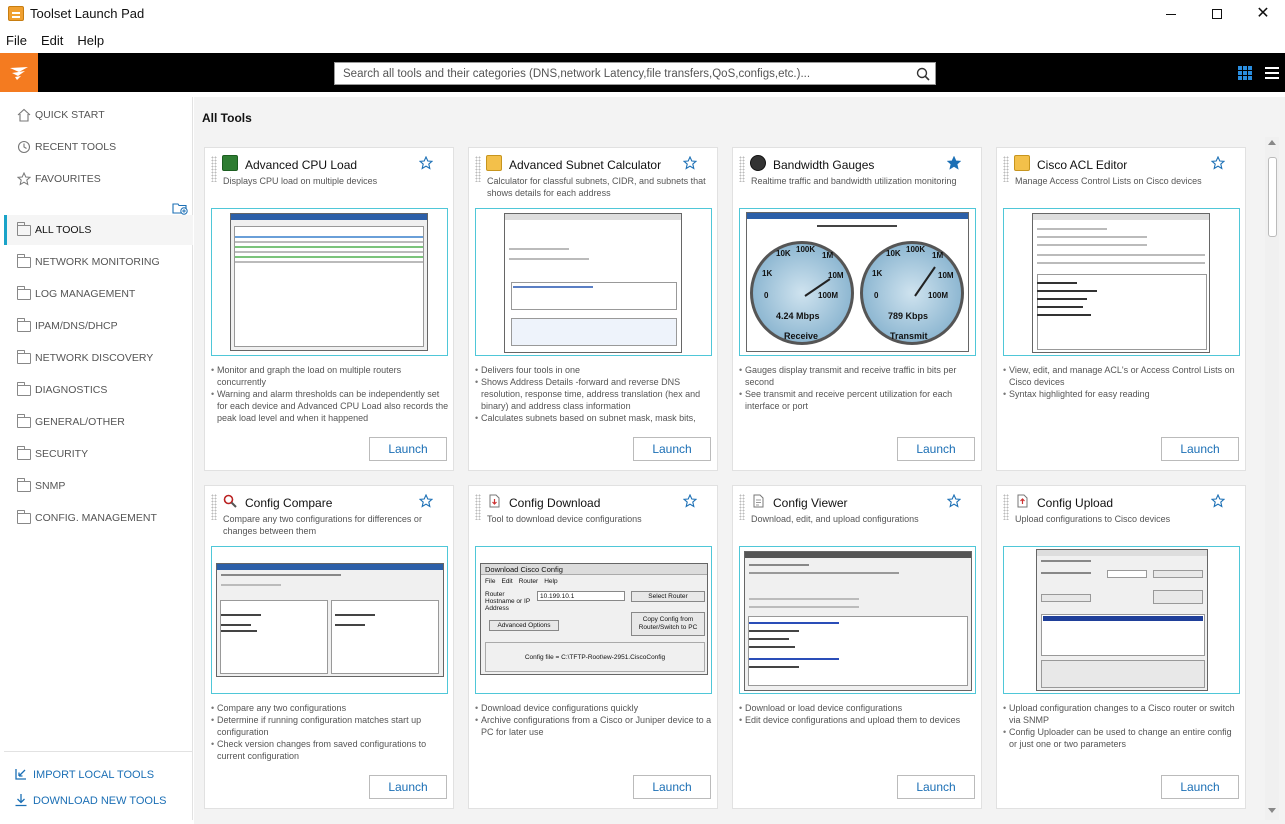 The width and height of the screenshot is (1285, 824). What do you see at coordinates (98, 454) in the screenshot?
I see `sidebar-item-security: SECURITY` at bounding box center [98, 454].